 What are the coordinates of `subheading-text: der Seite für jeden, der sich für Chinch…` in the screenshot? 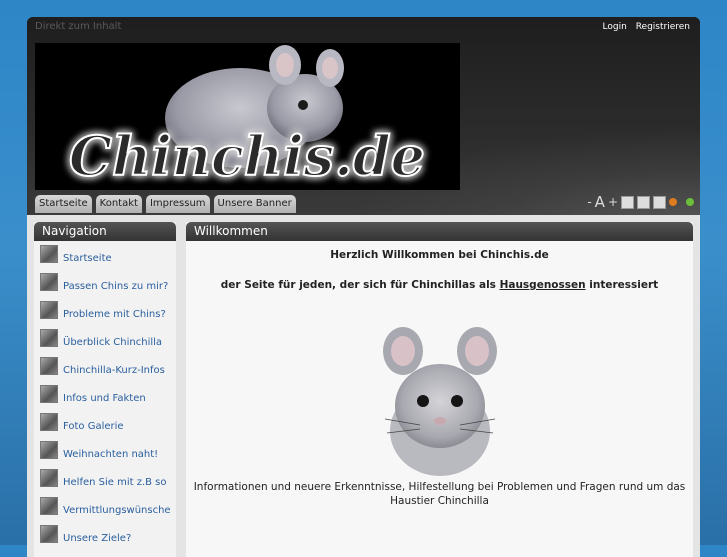 It's located at (360, 285).